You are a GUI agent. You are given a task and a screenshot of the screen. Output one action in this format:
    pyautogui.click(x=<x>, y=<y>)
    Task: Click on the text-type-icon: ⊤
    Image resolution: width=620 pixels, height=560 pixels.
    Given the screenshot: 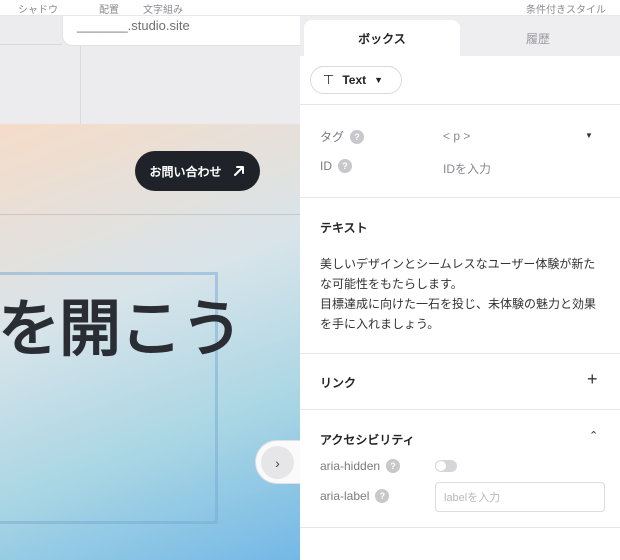 What is the action you would take?
    pyautogui.click(x=329, y=79)
    